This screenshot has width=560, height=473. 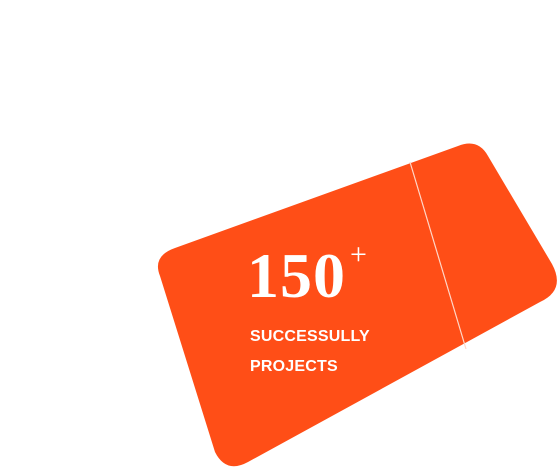 What do you see at coordinates (310, 336) in the screenshot?
I see `stat-label-line-1: SUCCESSULLY` at bounding box center [310, 336].